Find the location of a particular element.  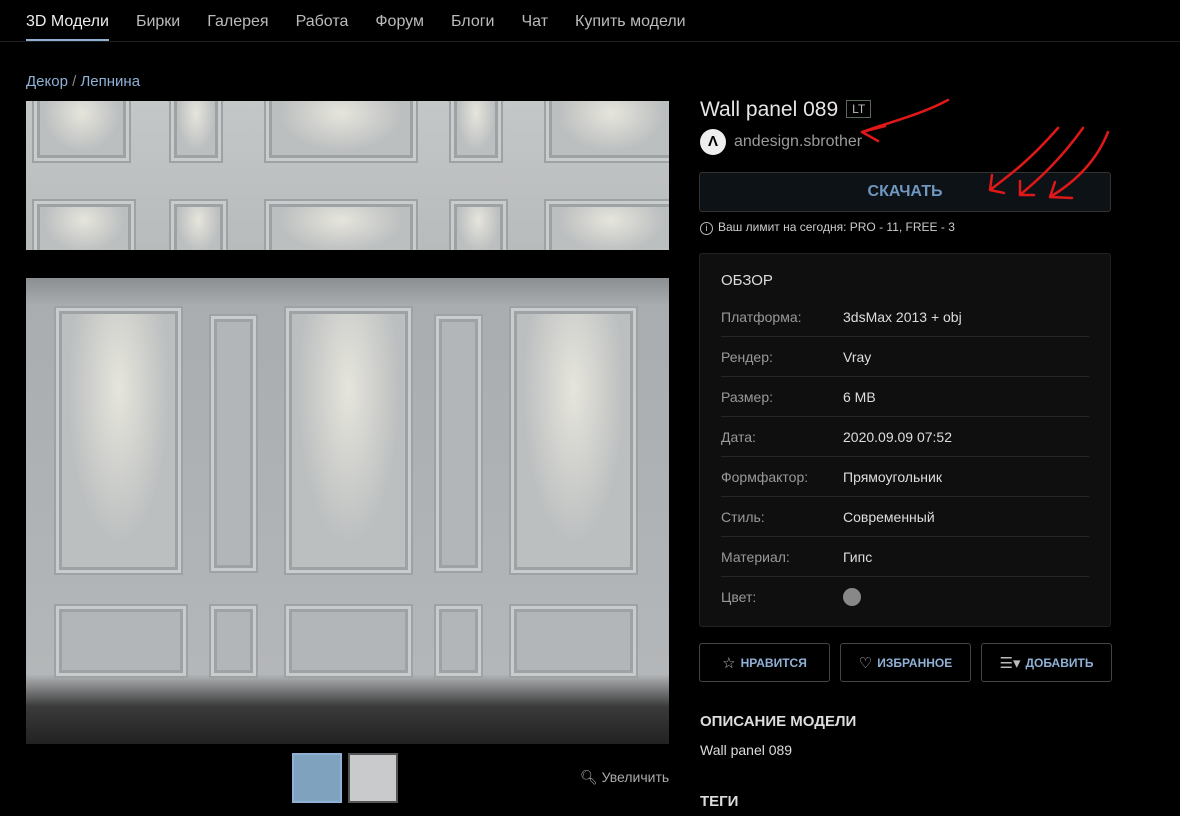

limit-text: Ваш лимит на сегодня: PRO - 11, FREE - 3 is located at coordinates (836, 227).